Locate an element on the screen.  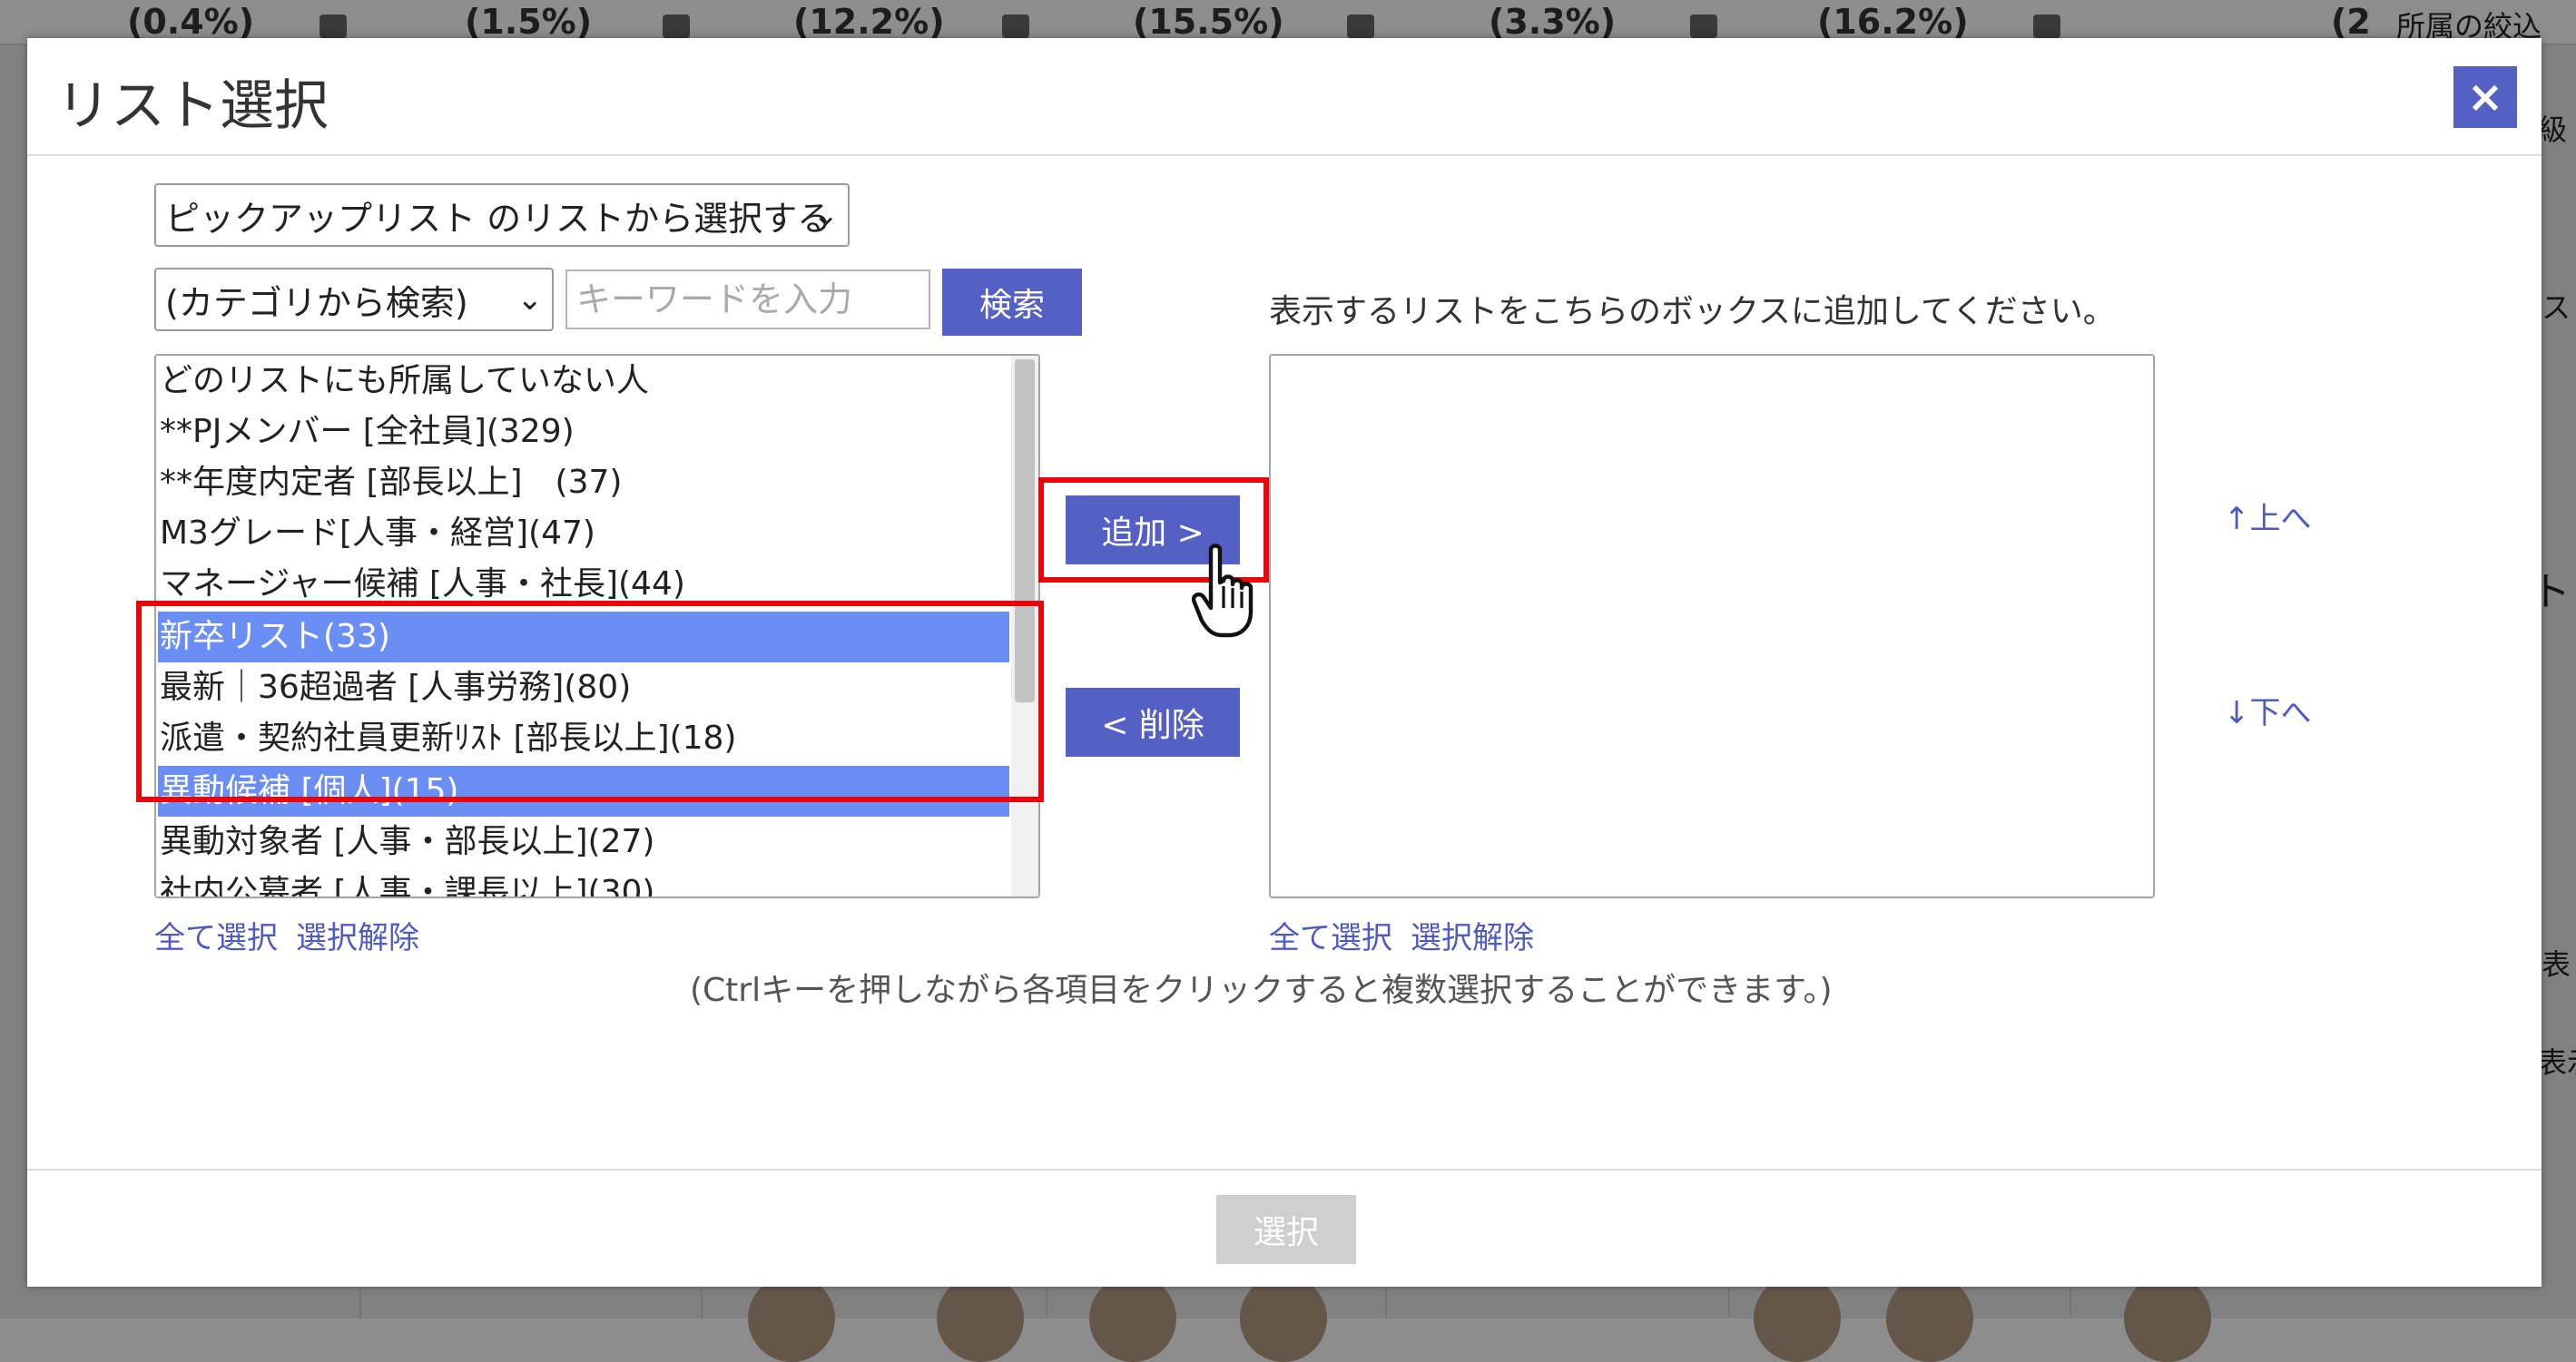
stat-percent: (12.2%) is located at coordinates (869, 22).